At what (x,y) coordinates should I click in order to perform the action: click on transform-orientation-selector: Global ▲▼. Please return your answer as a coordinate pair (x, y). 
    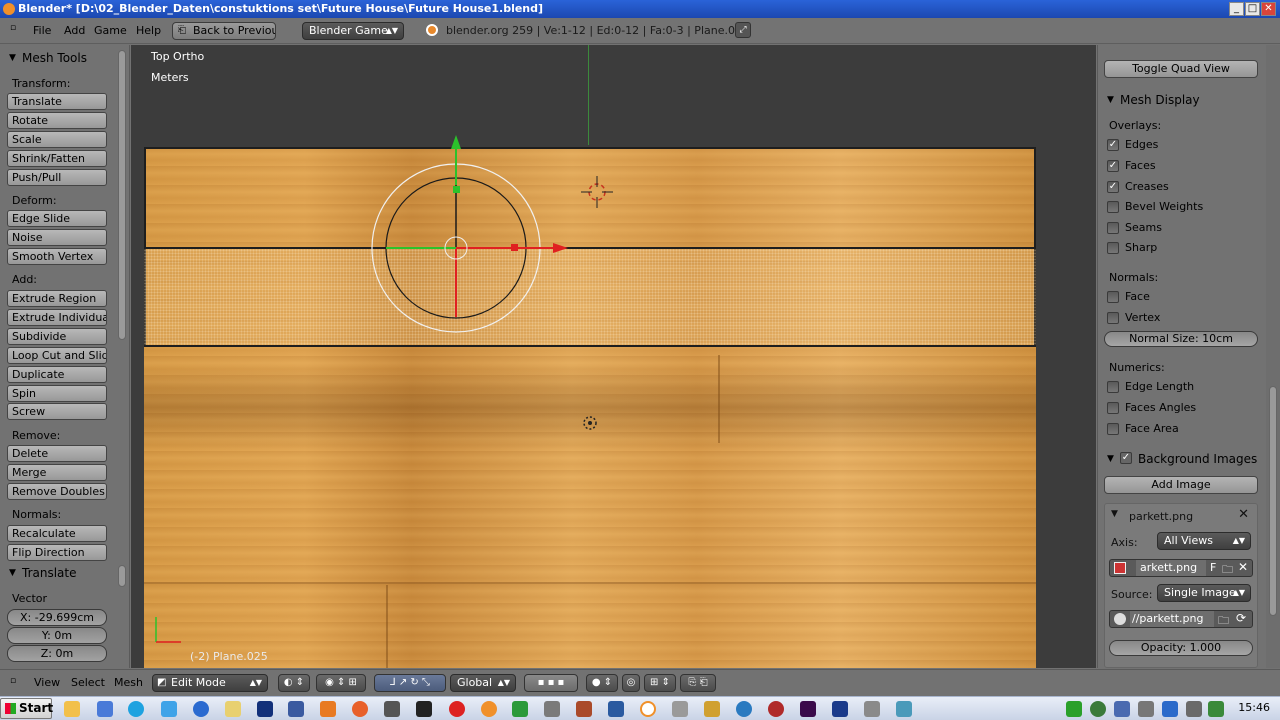
    Looking at the image, I should click on (483, 683).